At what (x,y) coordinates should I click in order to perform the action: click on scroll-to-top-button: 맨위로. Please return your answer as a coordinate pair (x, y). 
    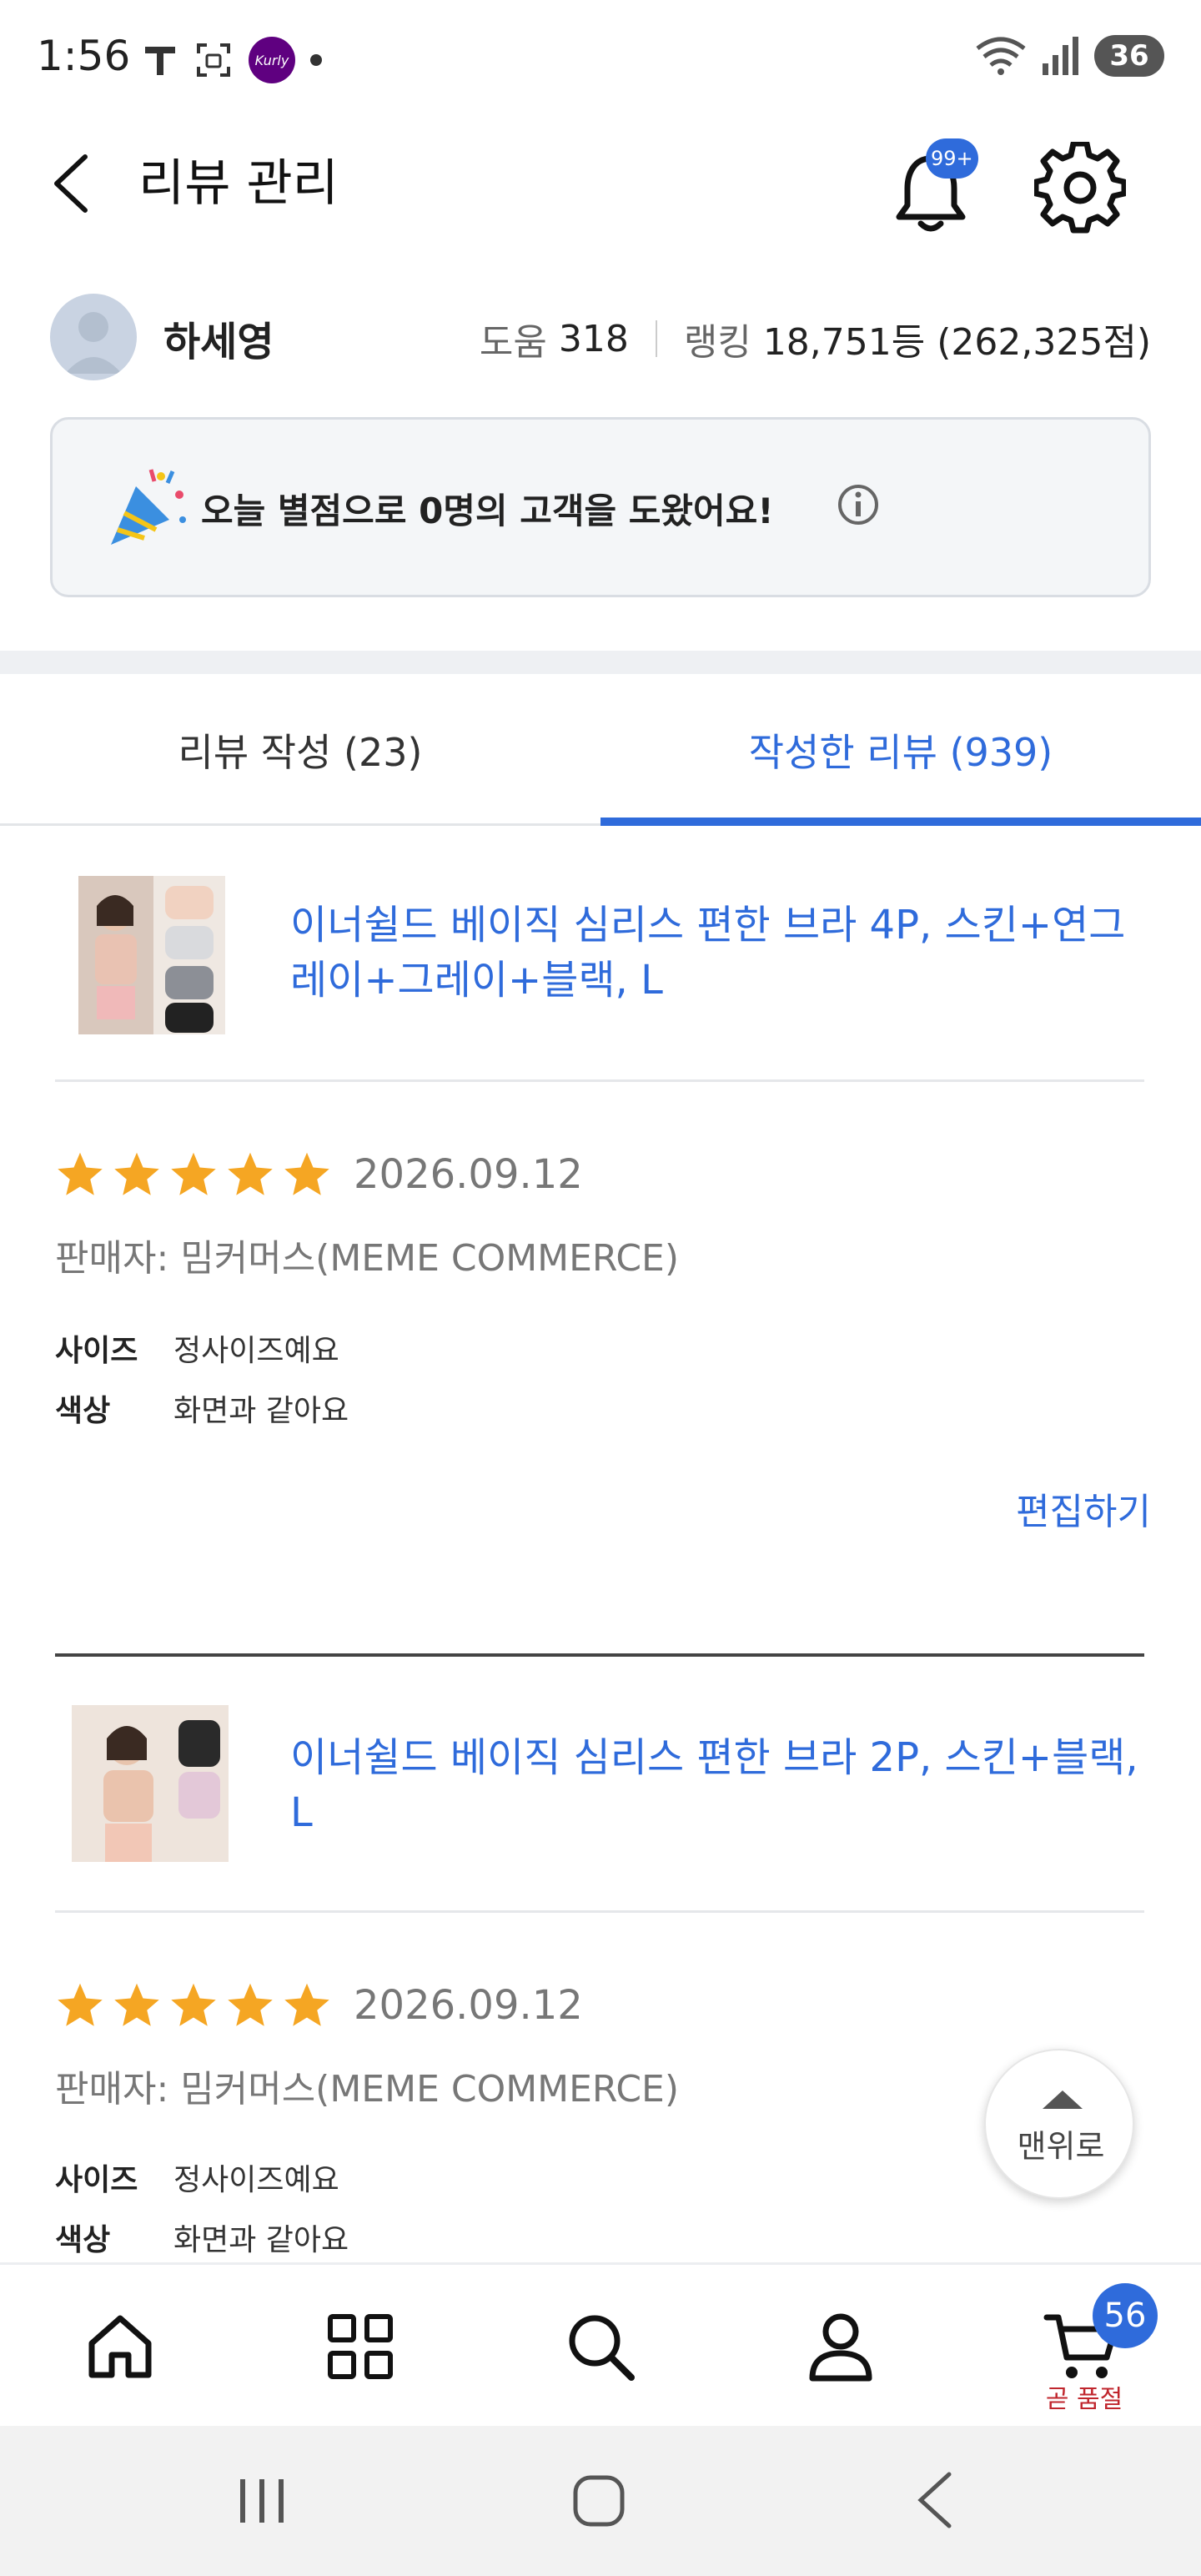
    Looking at the image, I should click on (1059, 2124).